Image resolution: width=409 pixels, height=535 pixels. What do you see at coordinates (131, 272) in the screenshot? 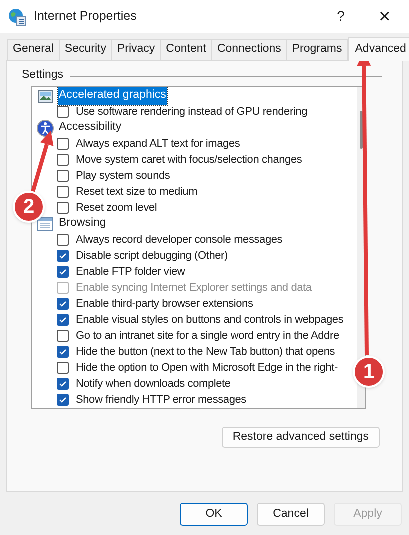
I see `option-label: Enable FTP folder view` at bounding box center [131, 272].